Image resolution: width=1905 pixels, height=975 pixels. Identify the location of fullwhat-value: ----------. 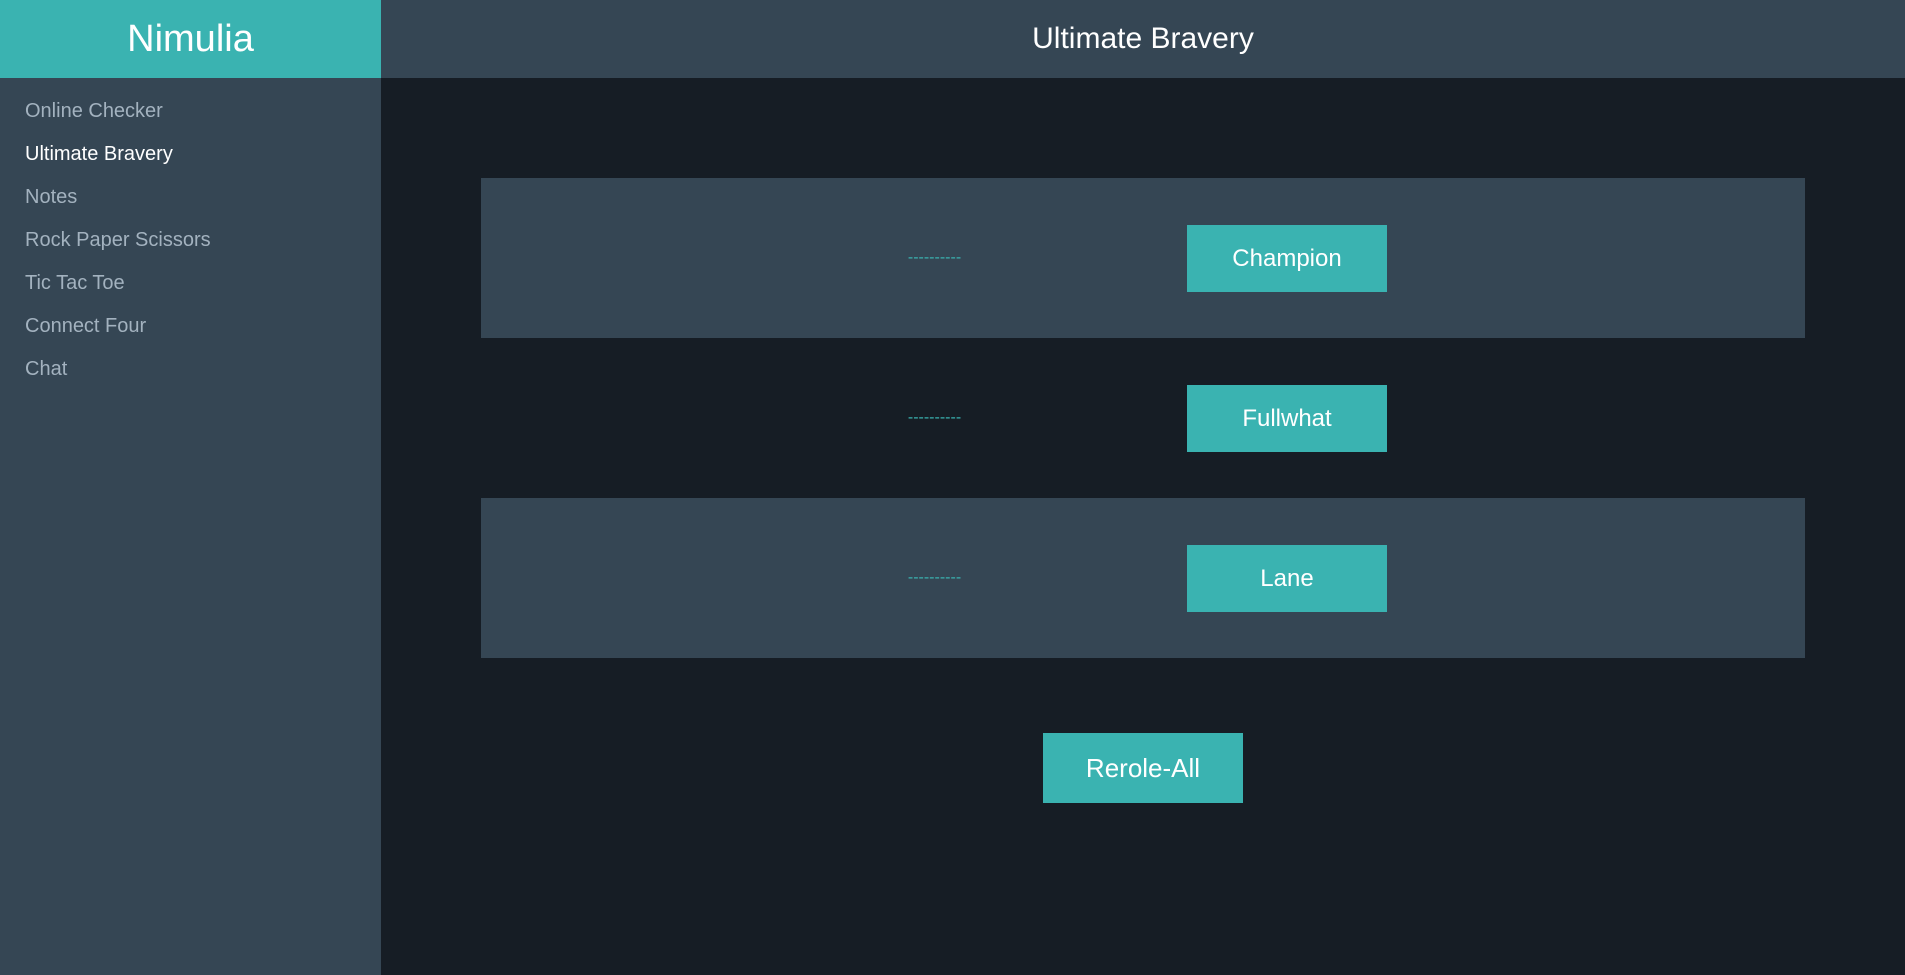
(934, 417).